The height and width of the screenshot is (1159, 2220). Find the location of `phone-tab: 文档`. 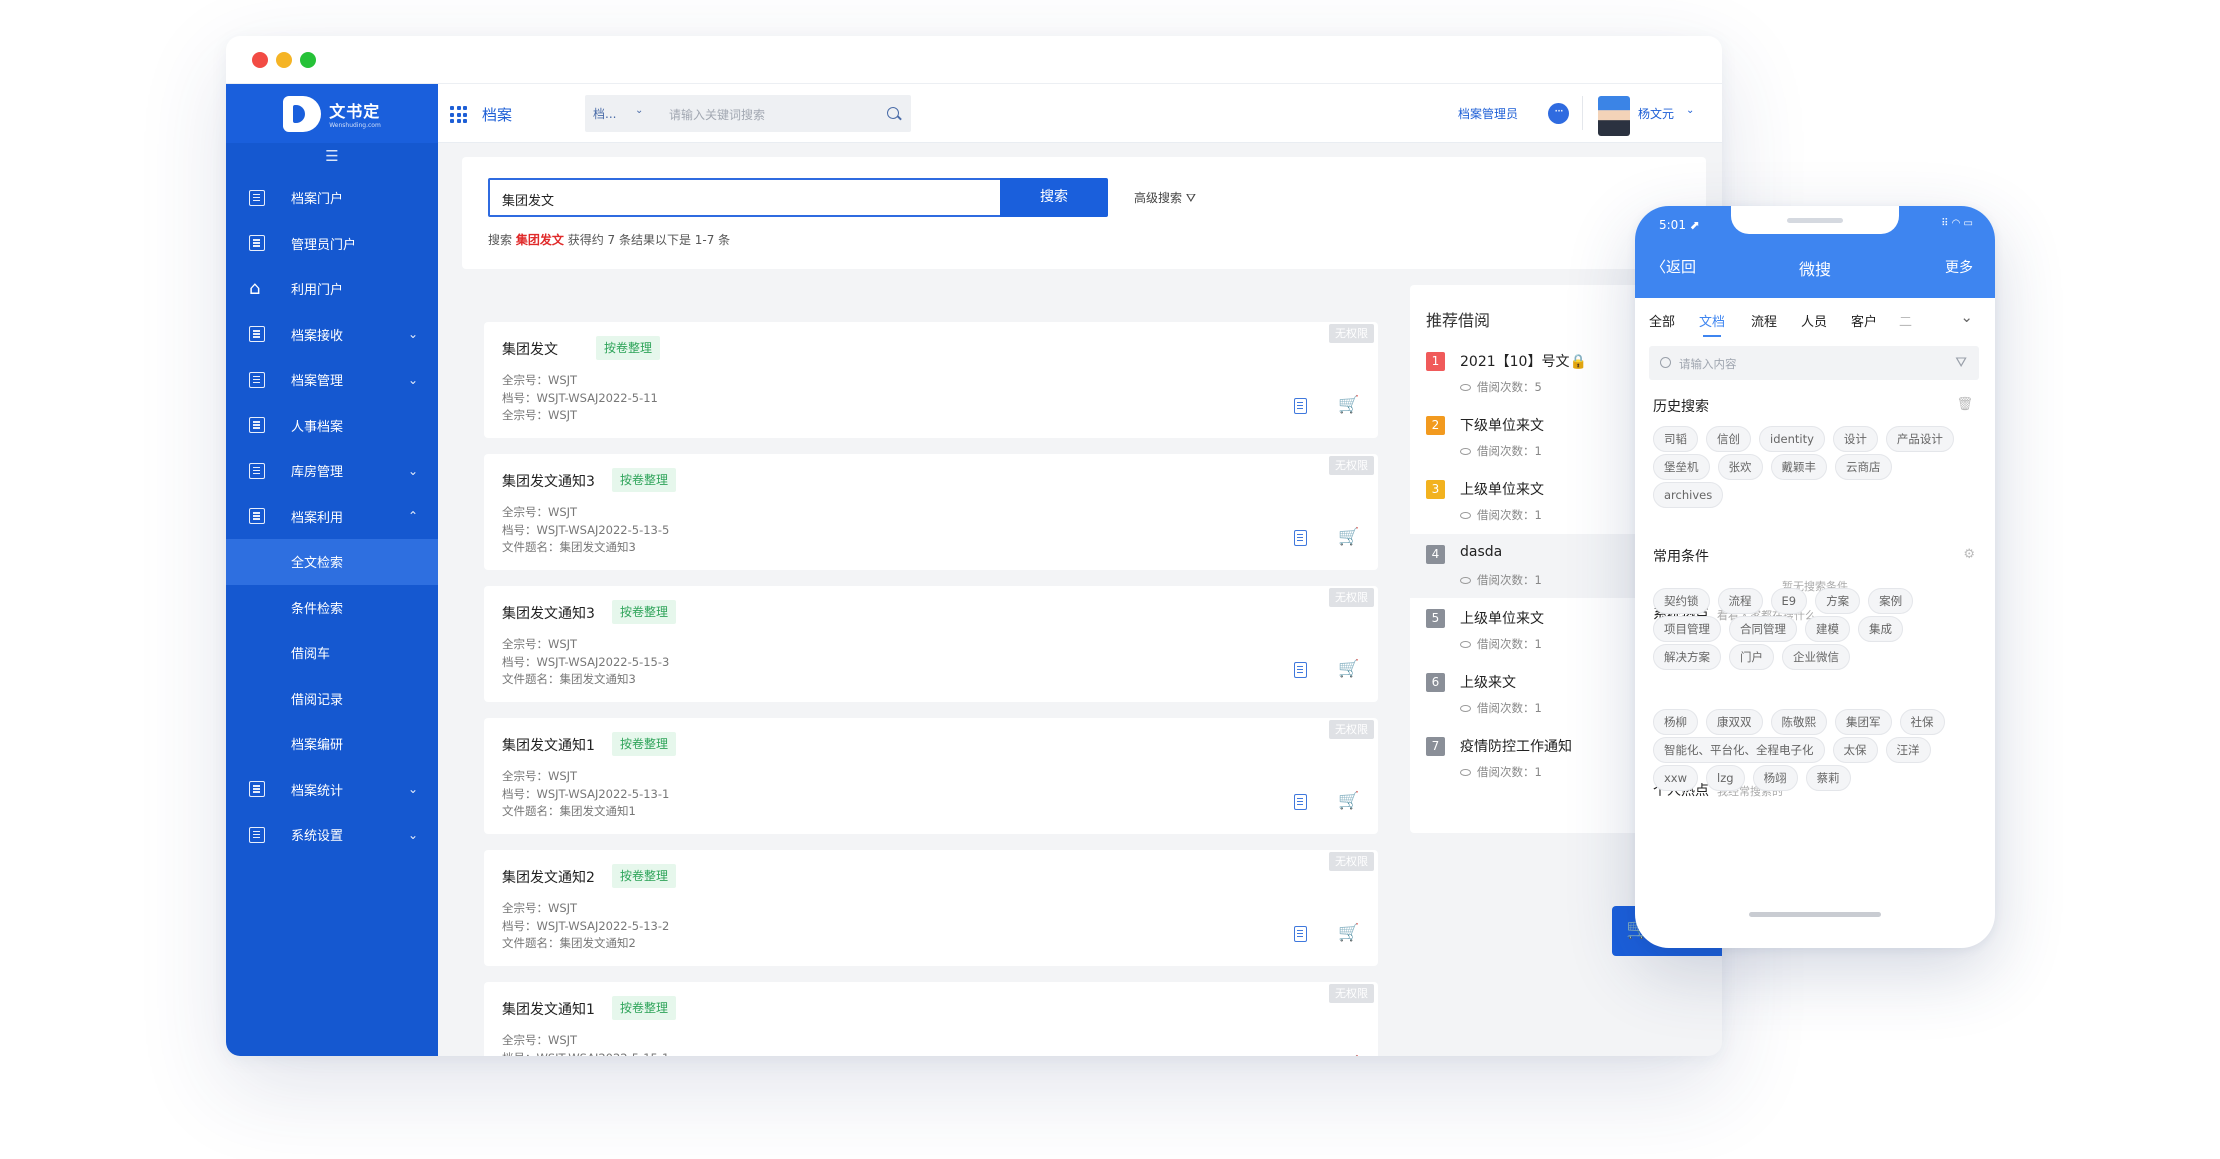

phone-tab: 文档 is located at coordinates (1712, 324).